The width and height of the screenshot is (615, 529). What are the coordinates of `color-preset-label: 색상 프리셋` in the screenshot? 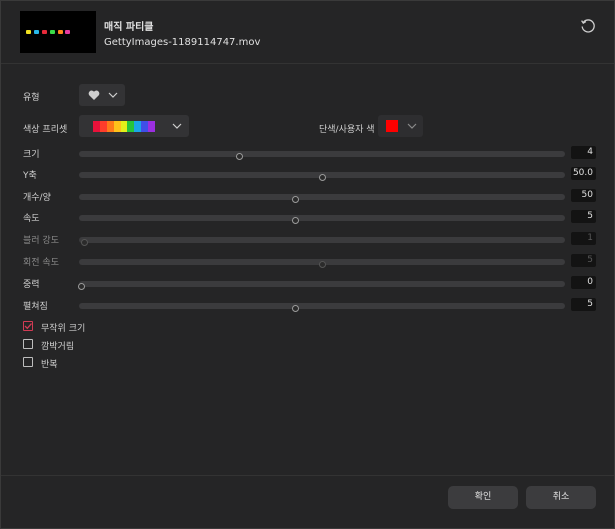 It's located at (45, 130).